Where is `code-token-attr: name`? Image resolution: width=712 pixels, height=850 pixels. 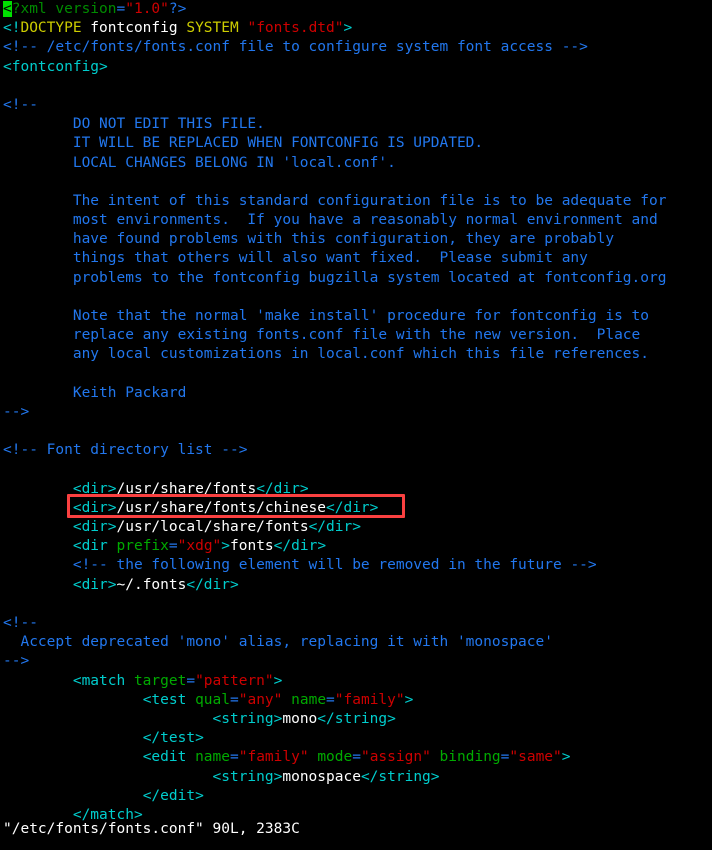
code-token-attr: name is located at coordinates (212, 757).